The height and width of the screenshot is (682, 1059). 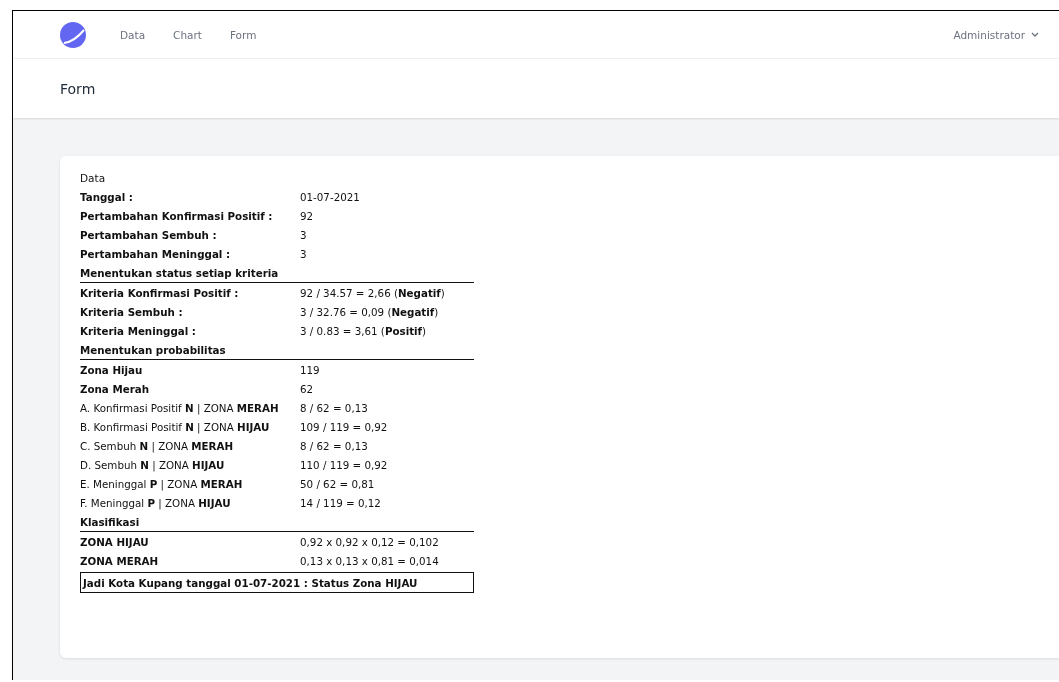 What do you see at coordinates (115, 541) in the screenshot?
I see `row-label: ZONA HIJAU` at bounding box center [115, 541].